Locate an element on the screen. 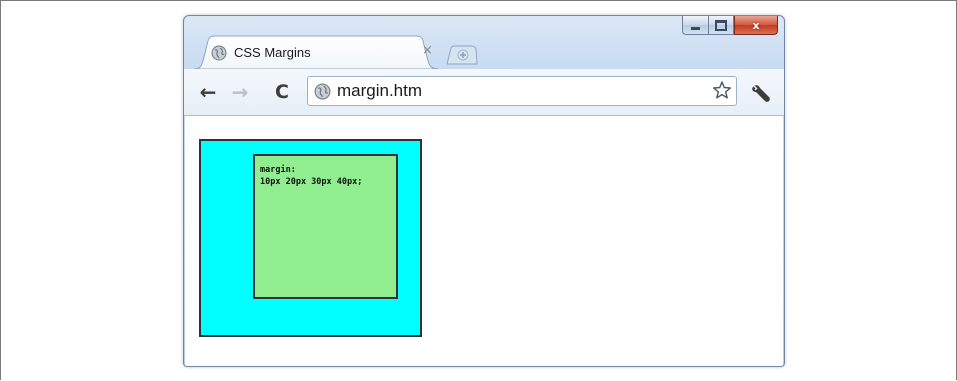  outer-box: margin: 10px 20px 30px 40px; is located at coordinates (310, 238).